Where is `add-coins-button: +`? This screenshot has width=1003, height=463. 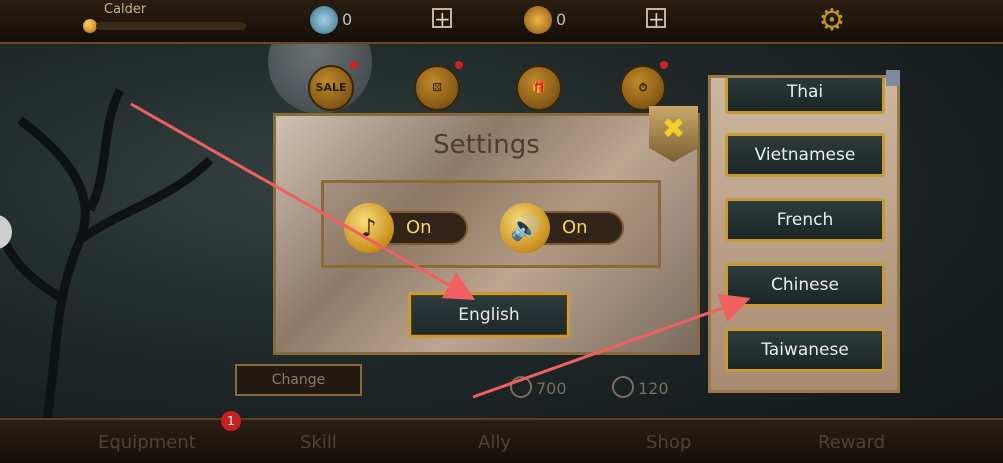
add-coins-button: + is located at coordinates (656, 18).